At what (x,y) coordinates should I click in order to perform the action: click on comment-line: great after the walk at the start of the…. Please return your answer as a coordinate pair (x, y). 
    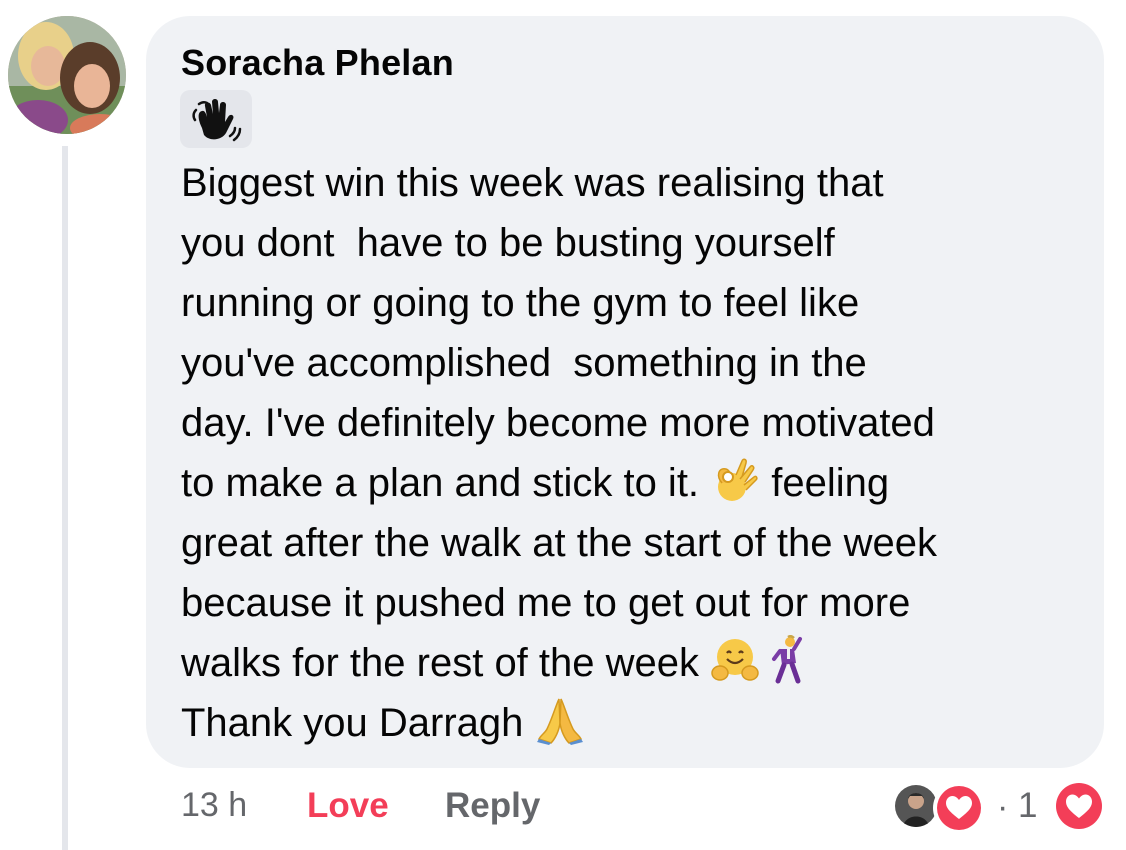
    Looking at the image, I should click on (559, 543).